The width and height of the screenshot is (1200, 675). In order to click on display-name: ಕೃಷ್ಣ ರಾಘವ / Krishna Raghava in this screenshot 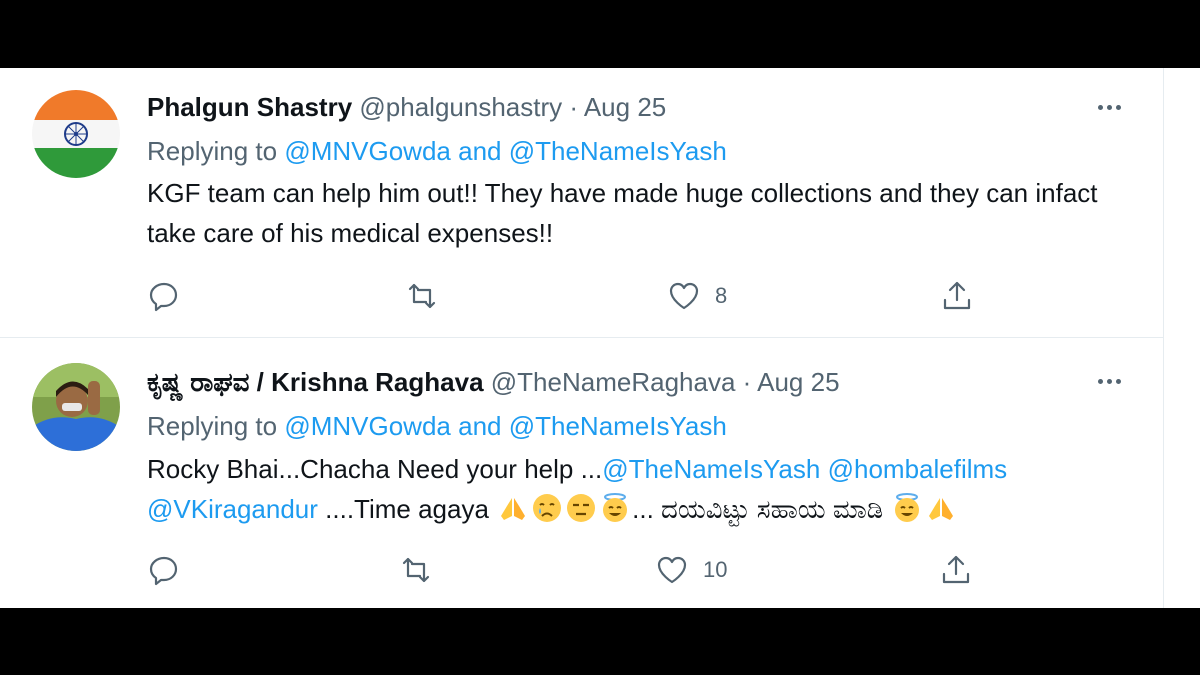, I will do `click(315, 382)`.